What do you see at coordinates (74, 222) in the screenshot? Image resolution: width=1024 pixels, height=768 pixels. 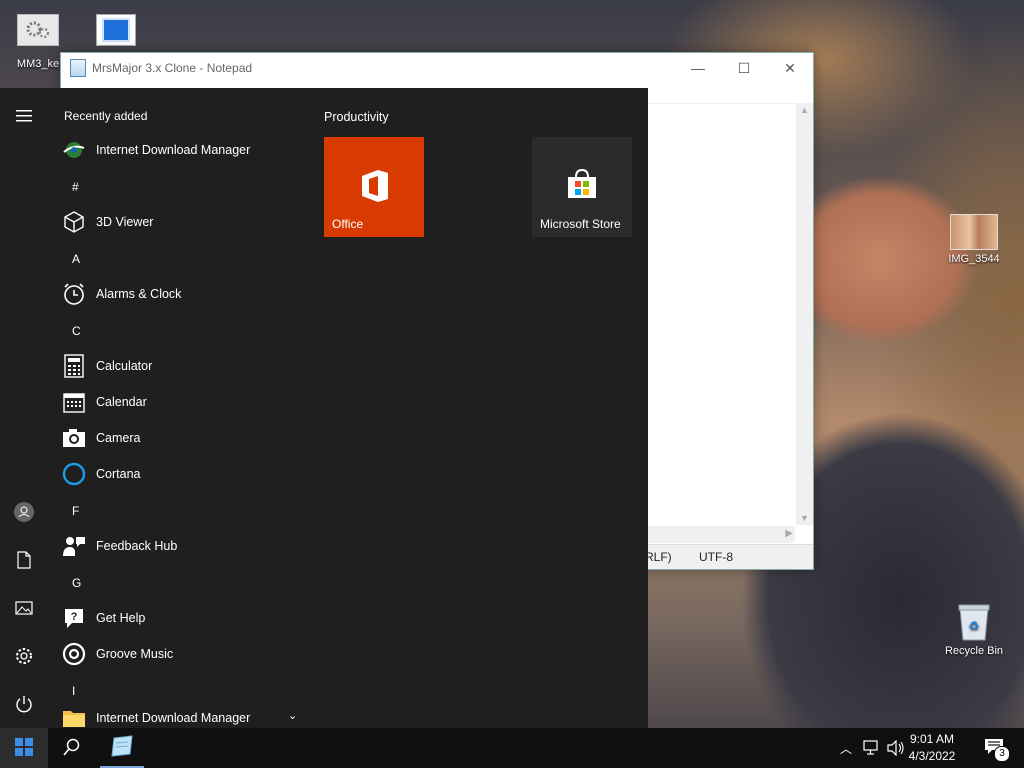 I see `cube-icon` at bounding box center [74, 222].